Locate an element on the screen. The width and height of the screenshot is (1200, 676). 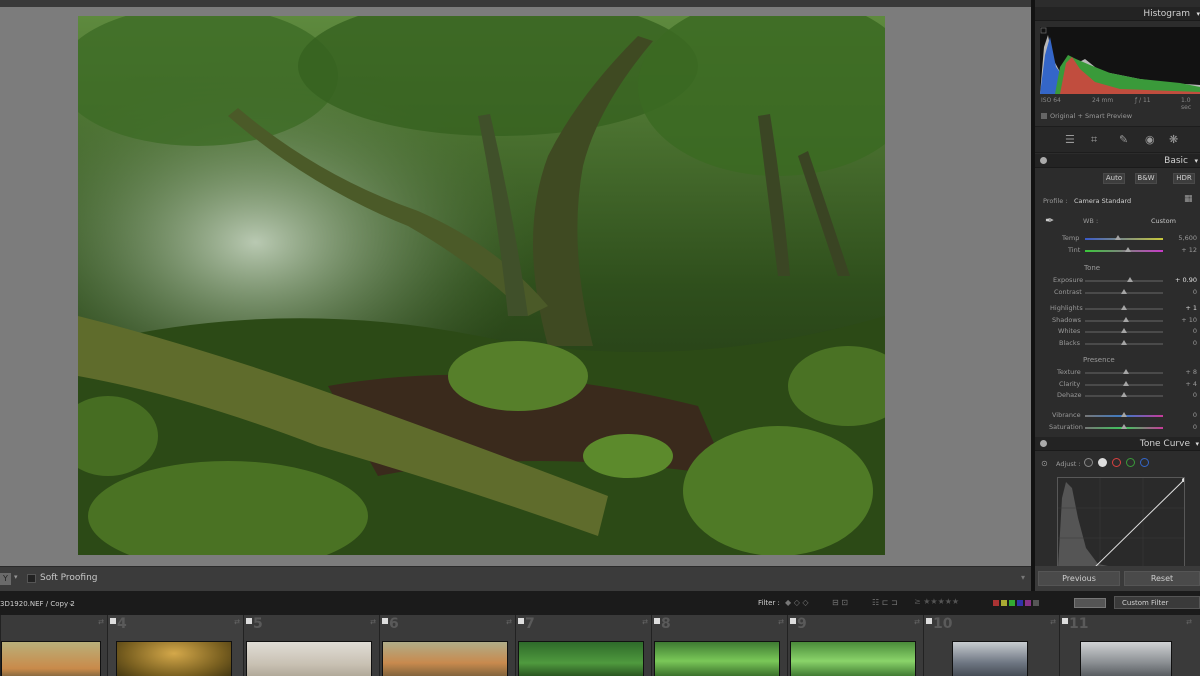
highlights-slider is located at coordinates (1124, 307).